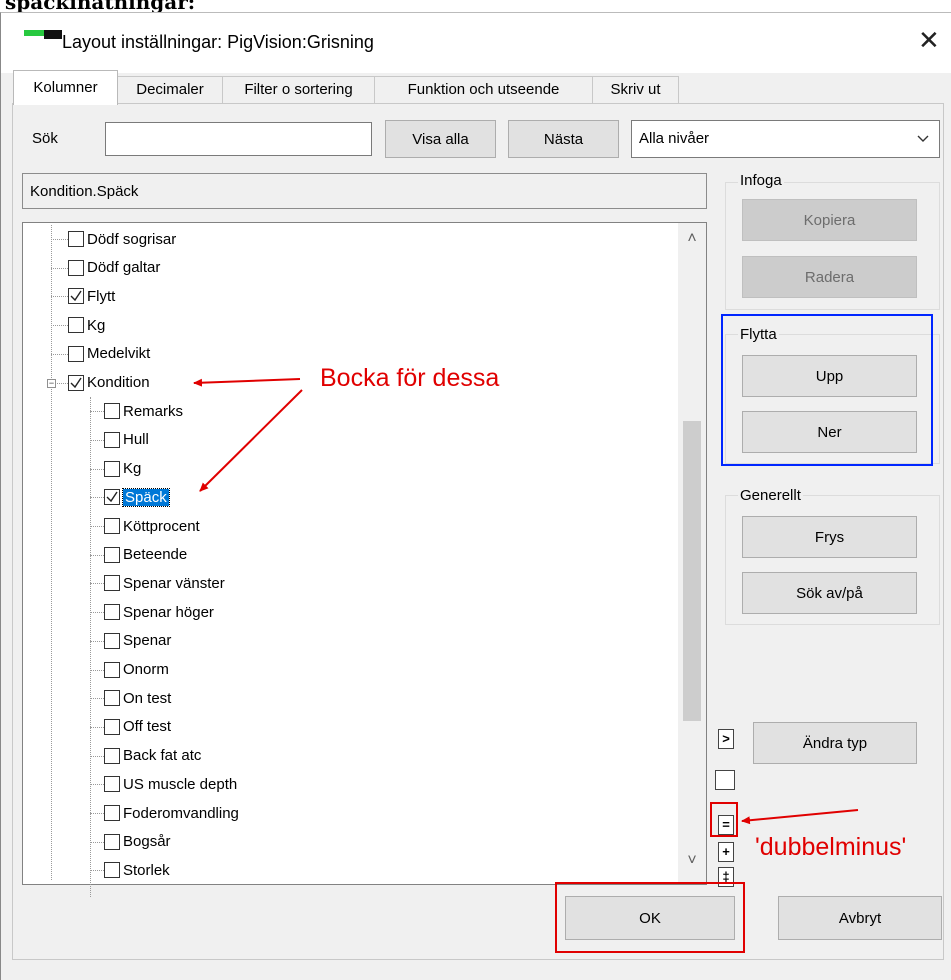 This screenshot has width=951, height=980. I want to click on arrow-to-kondition, so click(247, 382).